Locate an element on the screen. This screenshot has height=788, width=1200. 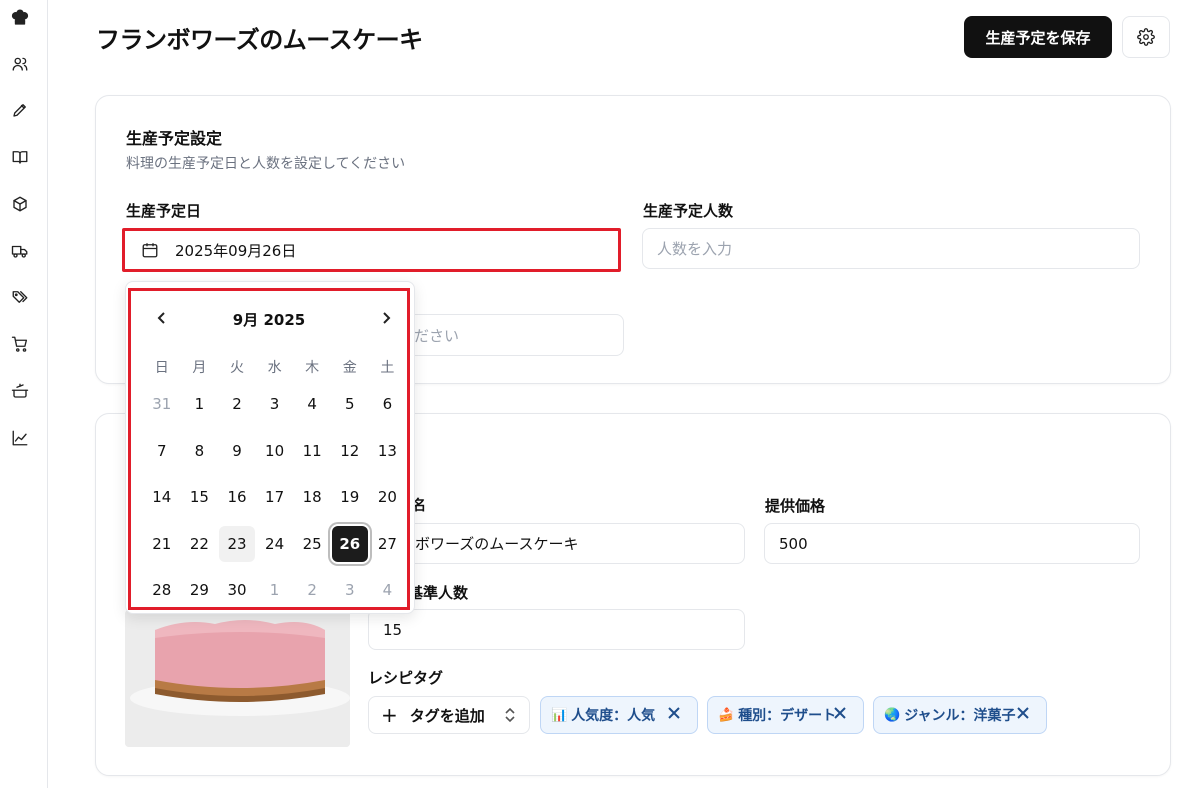
cake-emoji-icon: 🍰 is located at coordinates (726, 715).